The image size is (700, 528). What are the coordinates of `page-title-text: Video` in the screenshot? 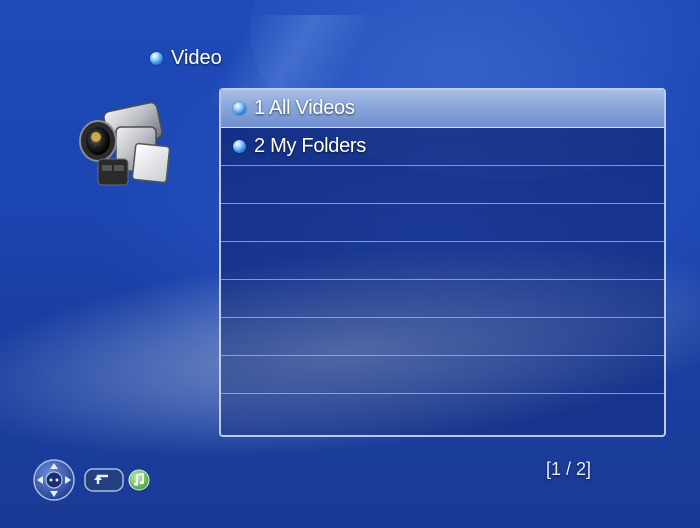 It's located at (196, 58).